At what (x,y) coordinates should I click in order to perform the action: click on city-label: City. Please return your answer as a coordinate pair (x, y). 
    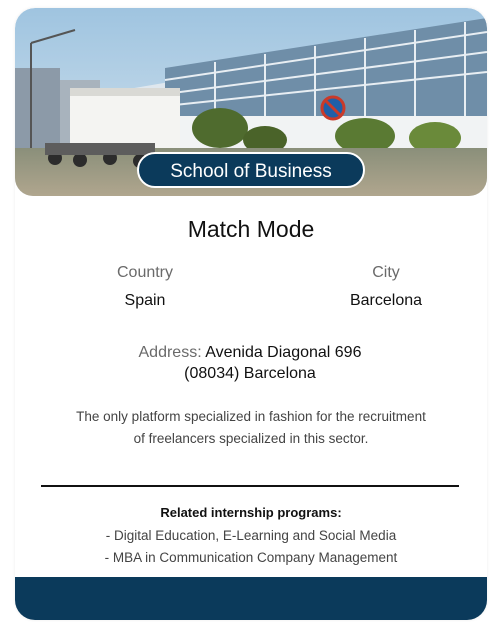
    Looking at the image, I should click on (386, 272).